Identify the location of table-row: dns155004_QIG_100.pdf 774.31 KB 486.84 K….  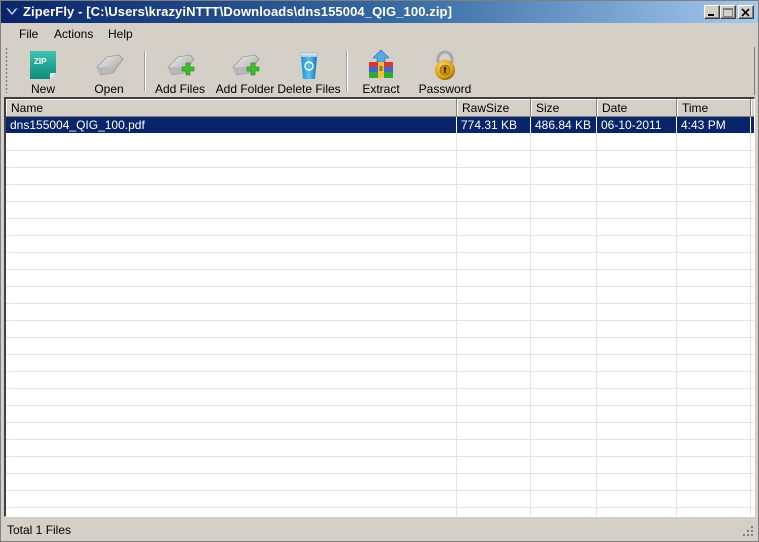
(380, 125).